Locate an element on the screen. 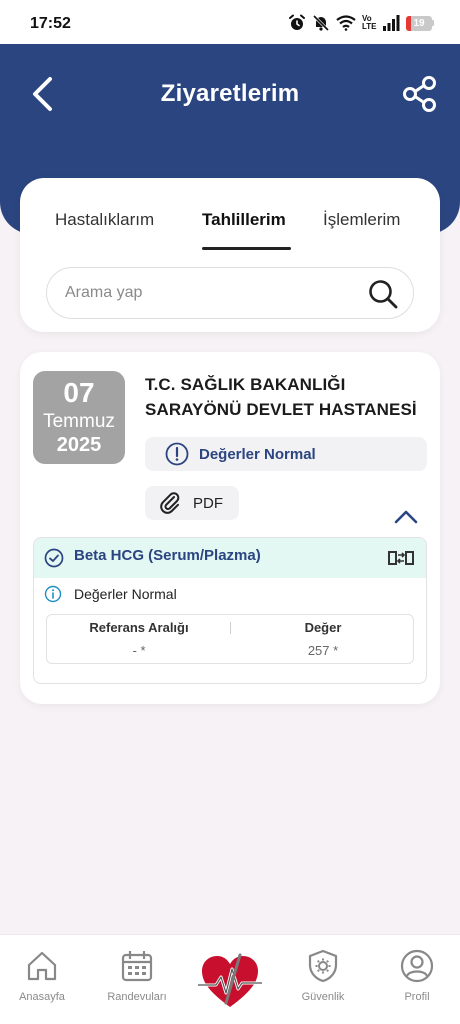 This screenshot has height=1024, width=460. nav-label-randevulari: Randevuları is located at coordinates (137, 997).